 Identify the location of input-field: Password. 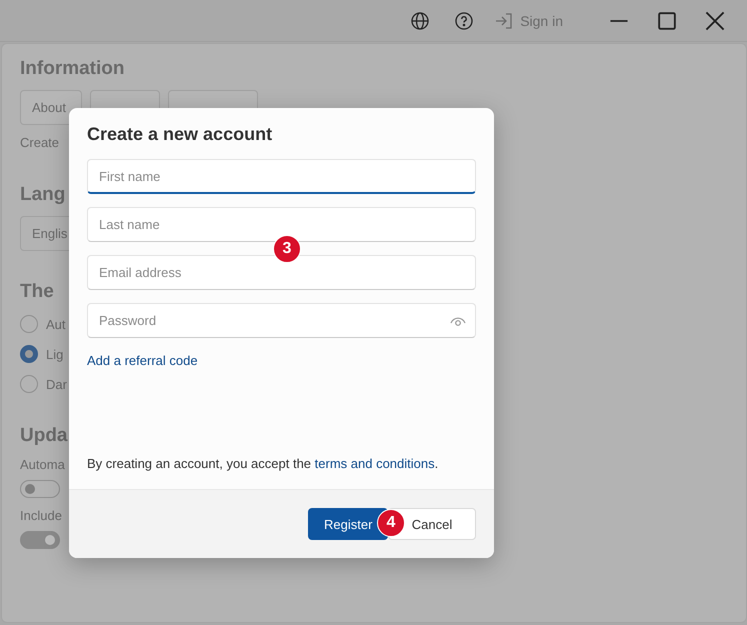
(281, 320).